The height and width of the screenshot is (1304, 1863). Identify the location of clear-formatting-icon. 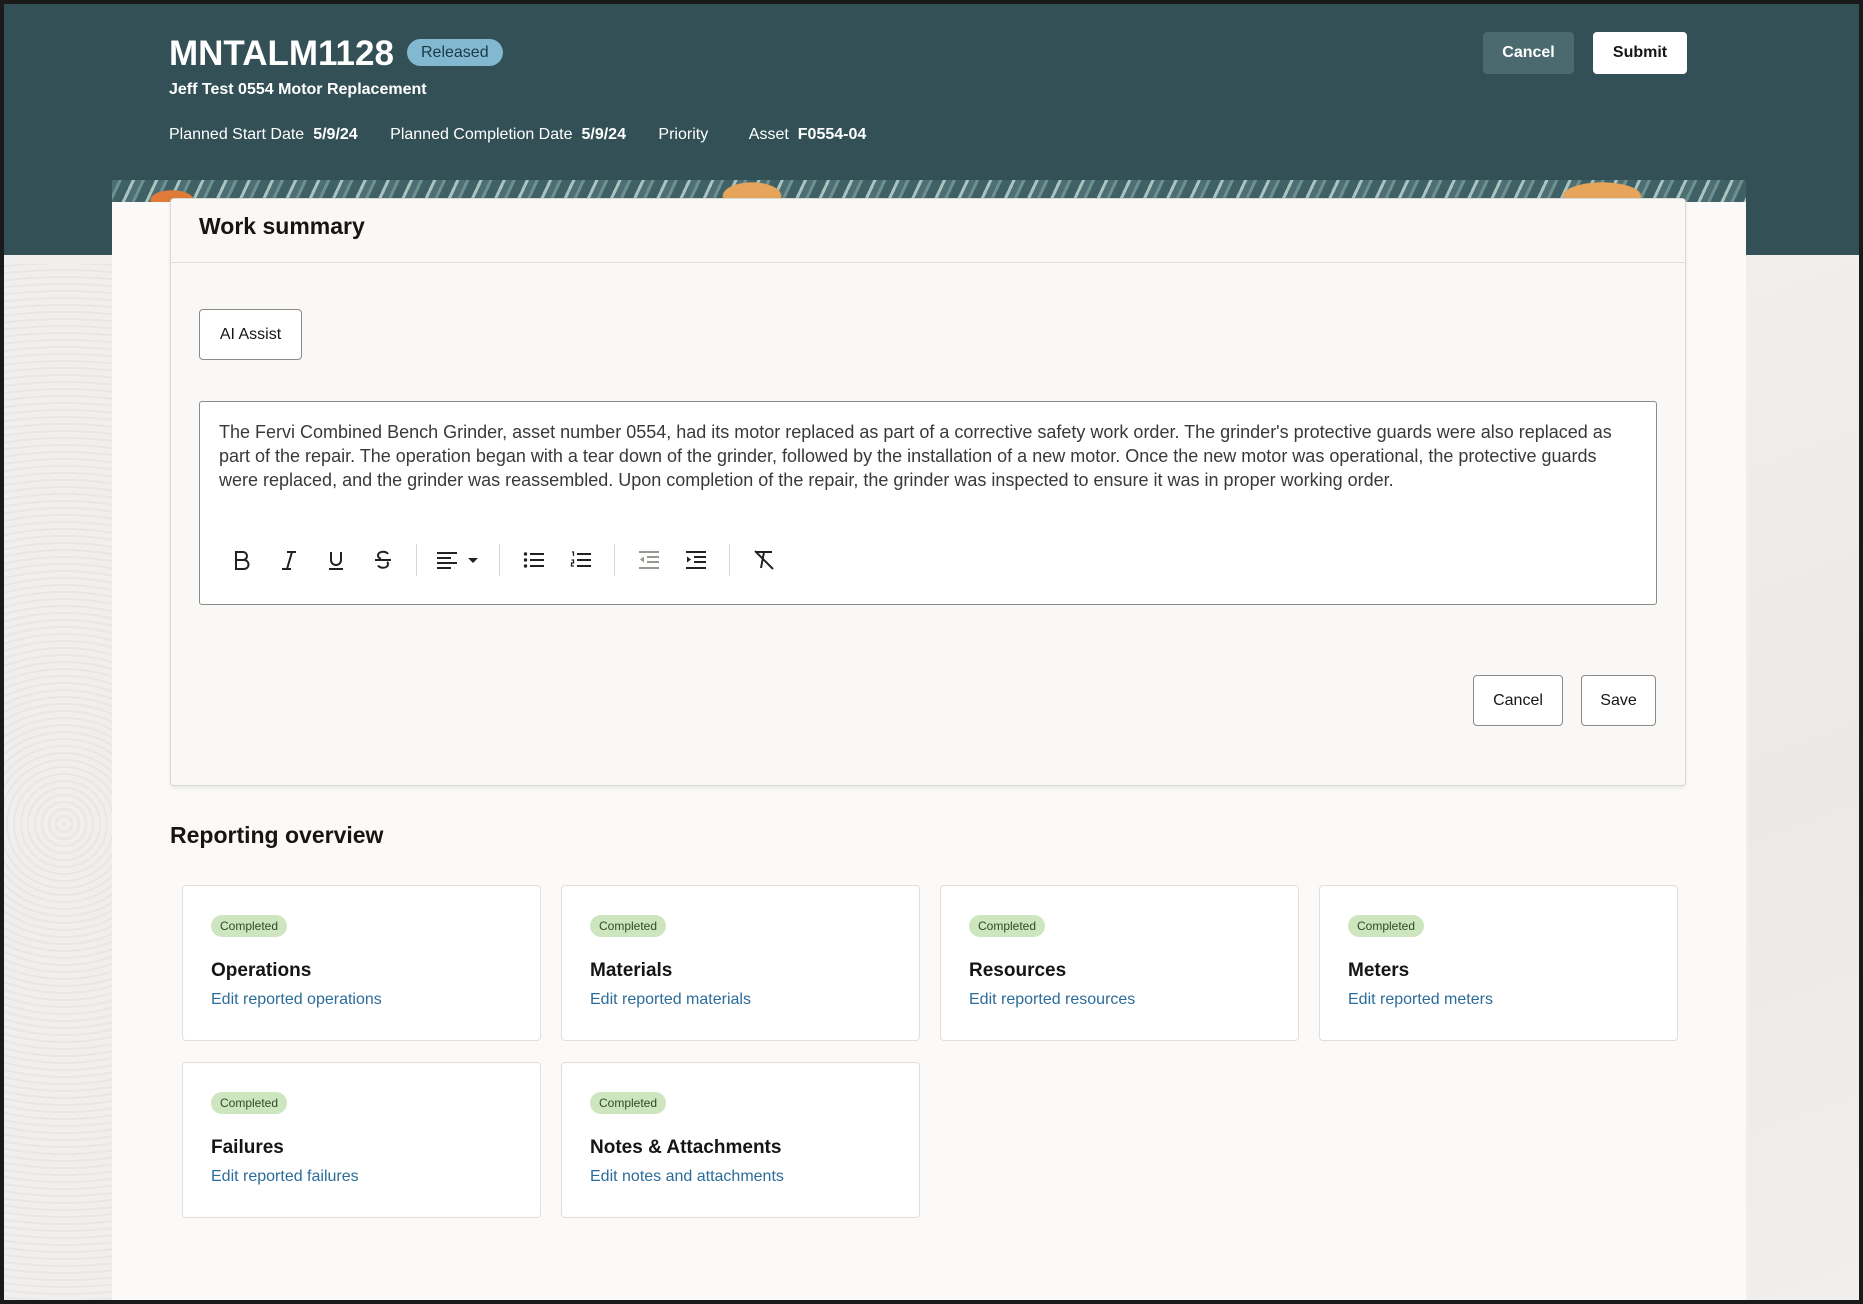
(763, 560).